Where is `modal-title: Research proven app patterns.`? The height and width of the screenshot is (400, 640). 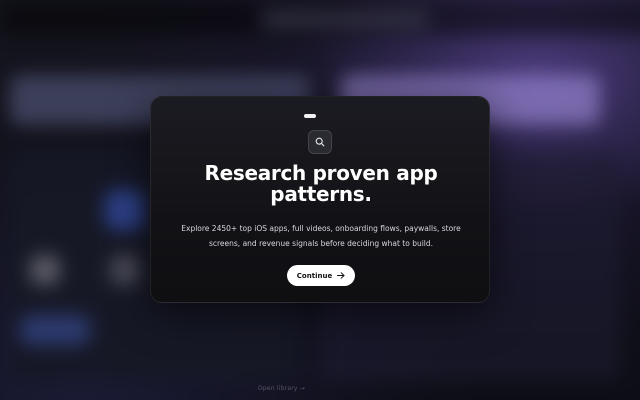
modal-title: Research proven app patterns. is located at coordinates (321, 183).